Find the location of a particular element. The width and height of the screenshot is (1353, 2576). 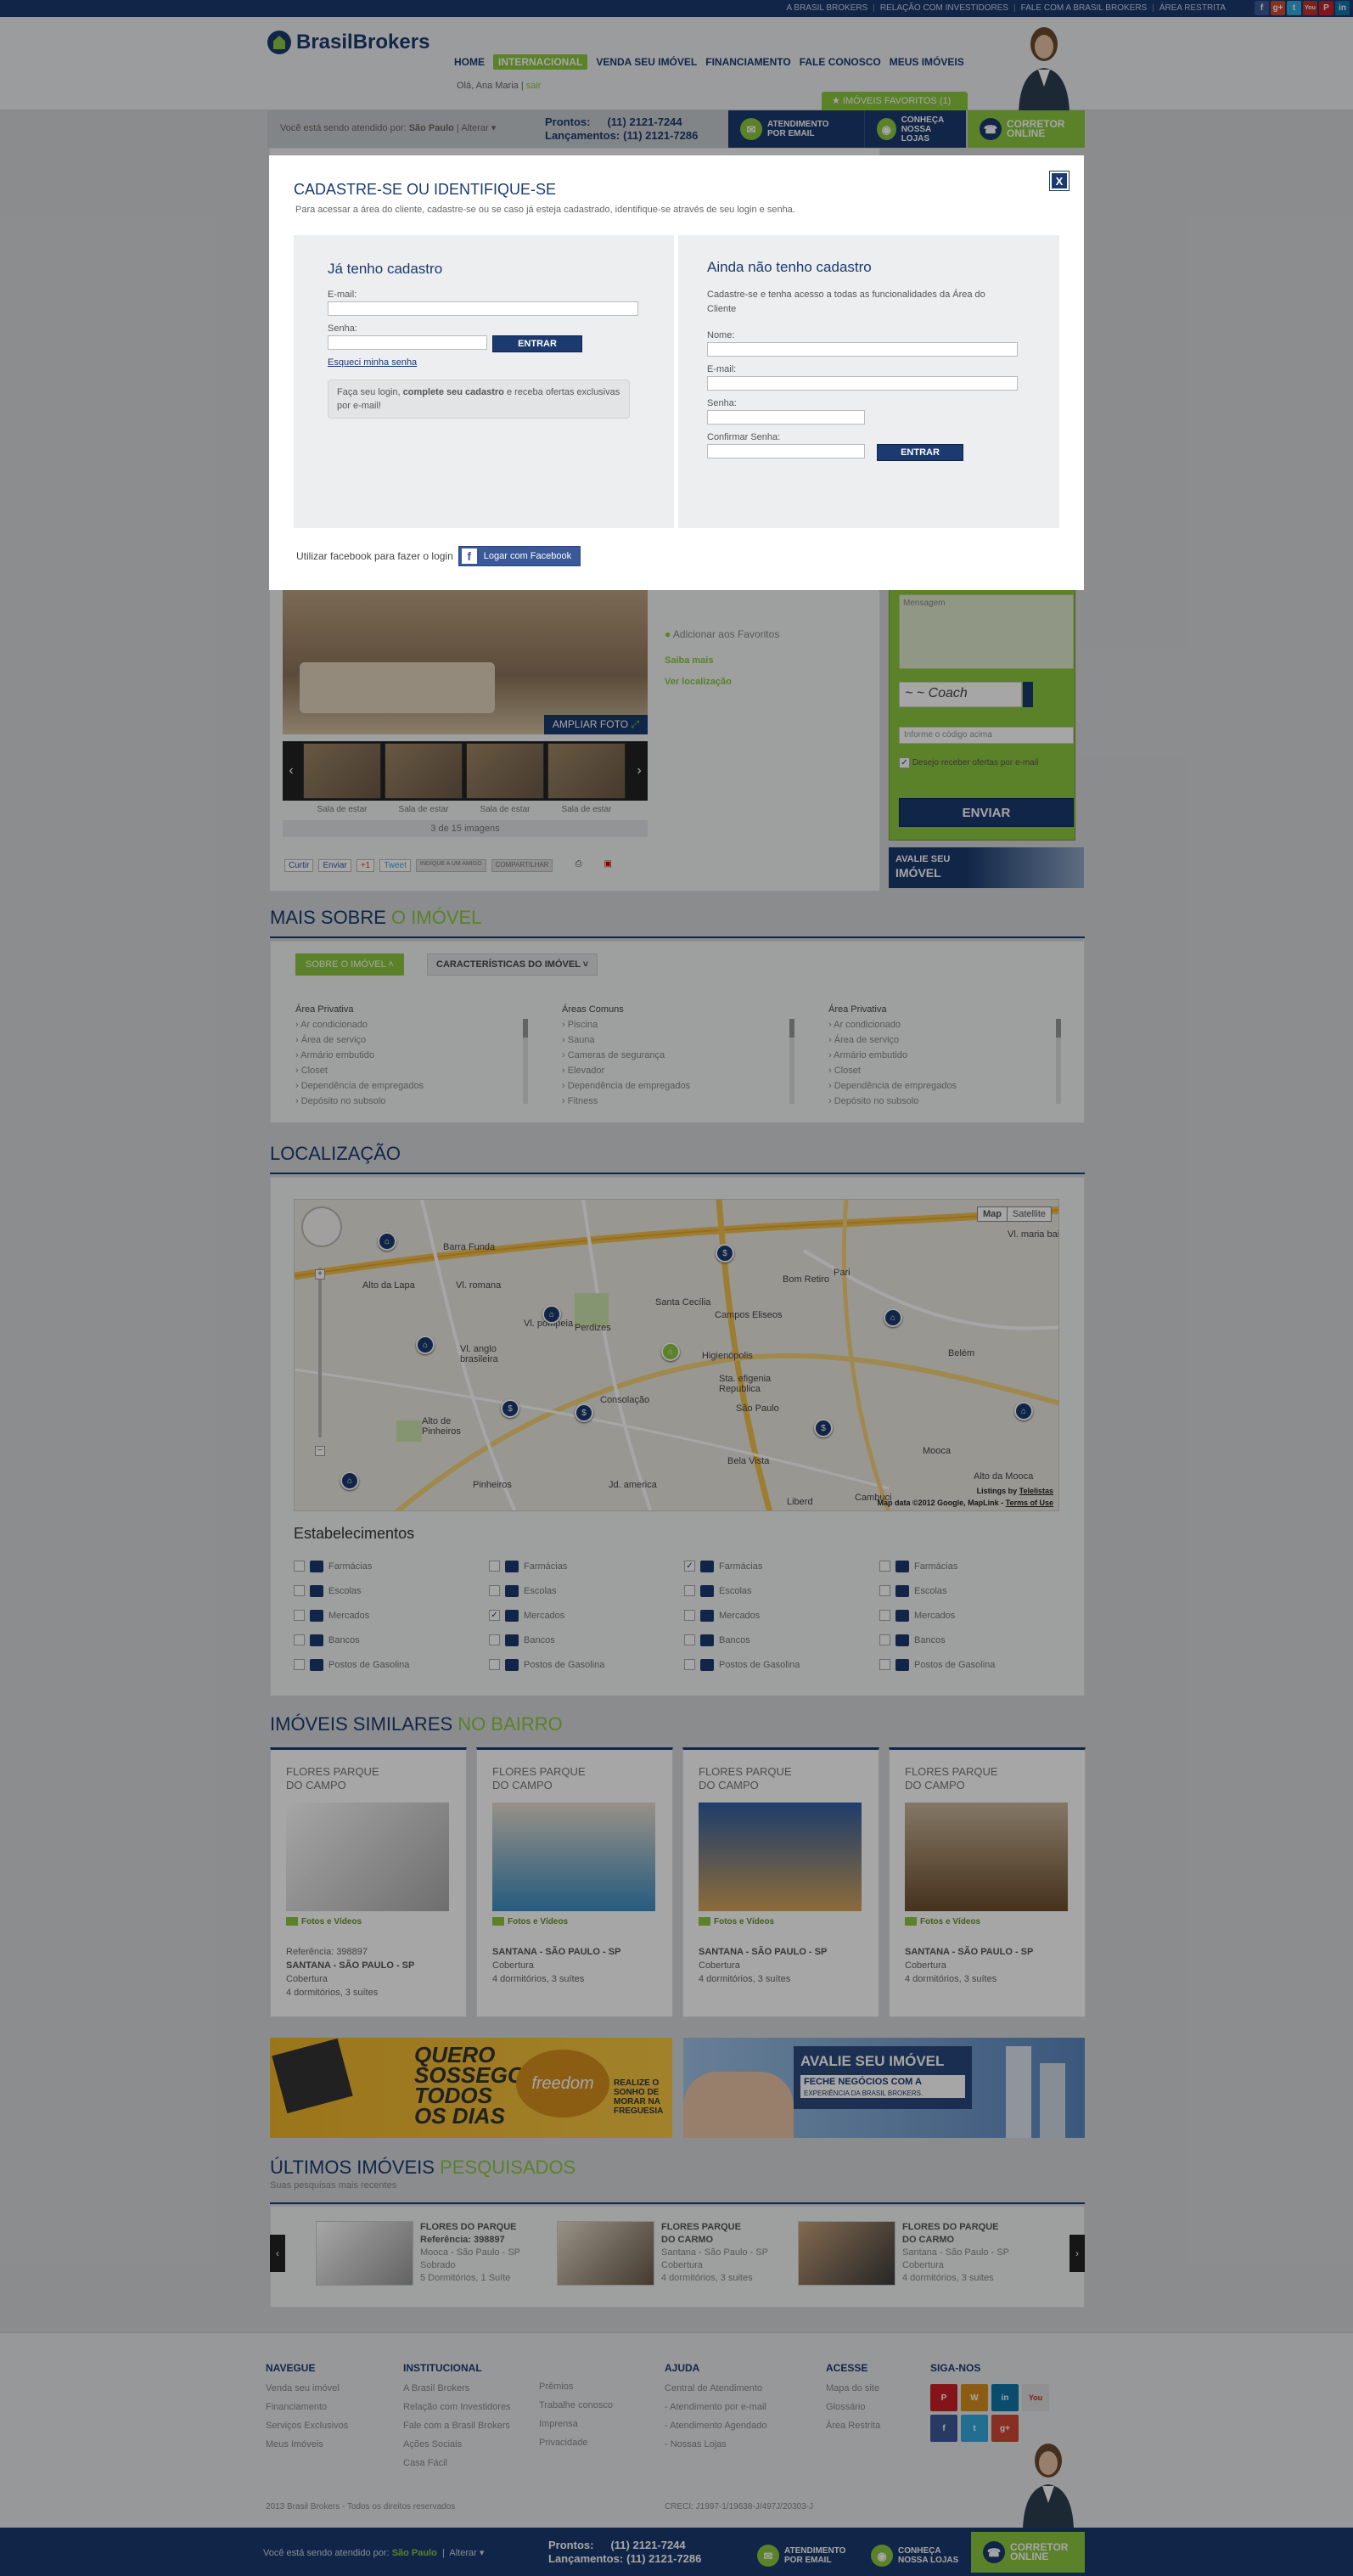

facebook-icon: f is located at coordinates (469, 556).